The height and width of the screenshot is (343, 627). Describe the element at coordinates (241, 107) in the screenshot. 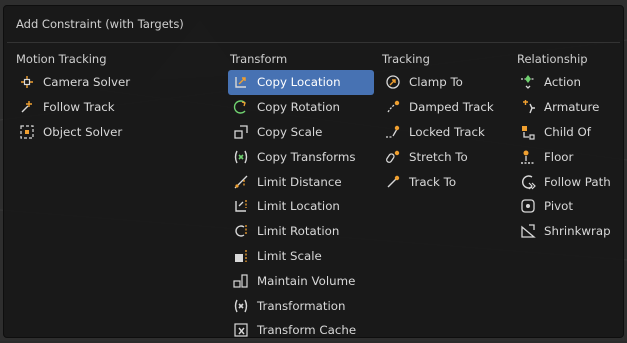

I see `copy-rotation-icon` at that location.